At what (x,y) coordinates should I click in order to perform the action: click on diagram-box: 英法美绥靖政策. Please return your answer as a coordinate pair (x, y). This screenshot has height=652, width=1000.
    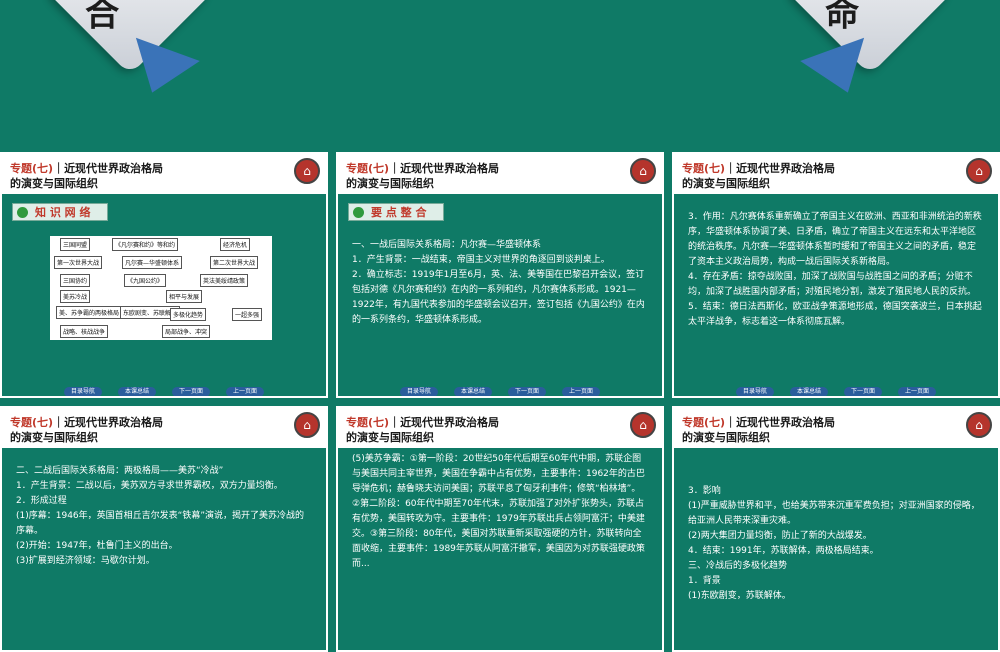
    Looking at the image, I should click on (224, 280).